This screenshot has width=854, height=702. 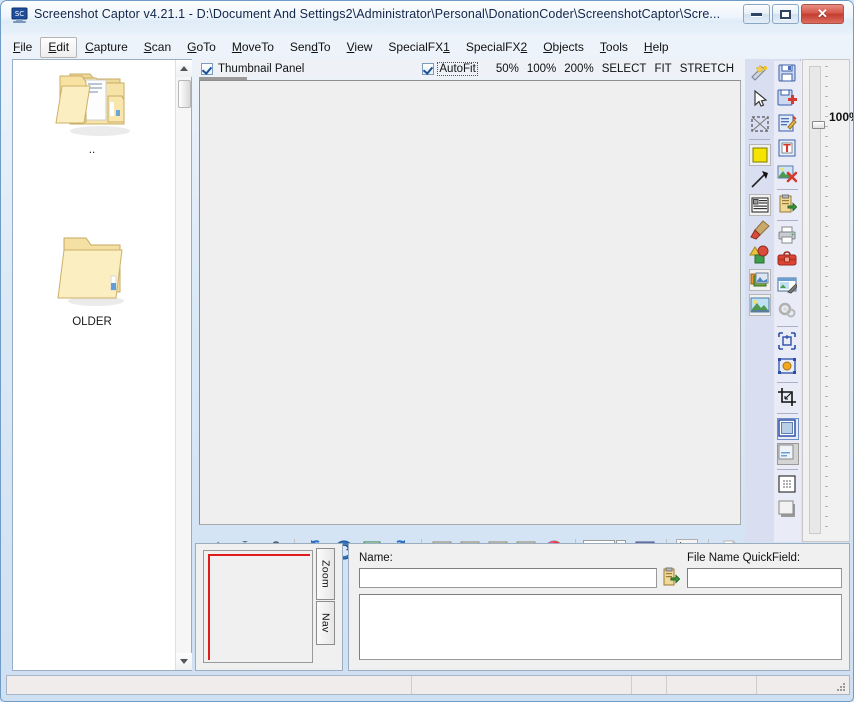 What do you see at coordinates (22, 47) in the screenshot?
I see `menu-item-file: File` at bounding box center [22, 47].